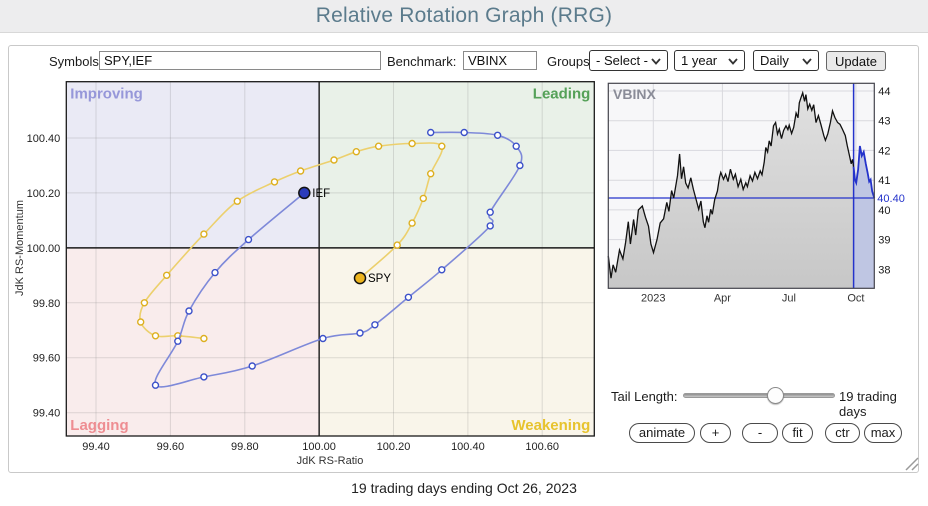 This screenshot has height=506, width=928. I want to click on resize-handle-icon, so click(910, 462).